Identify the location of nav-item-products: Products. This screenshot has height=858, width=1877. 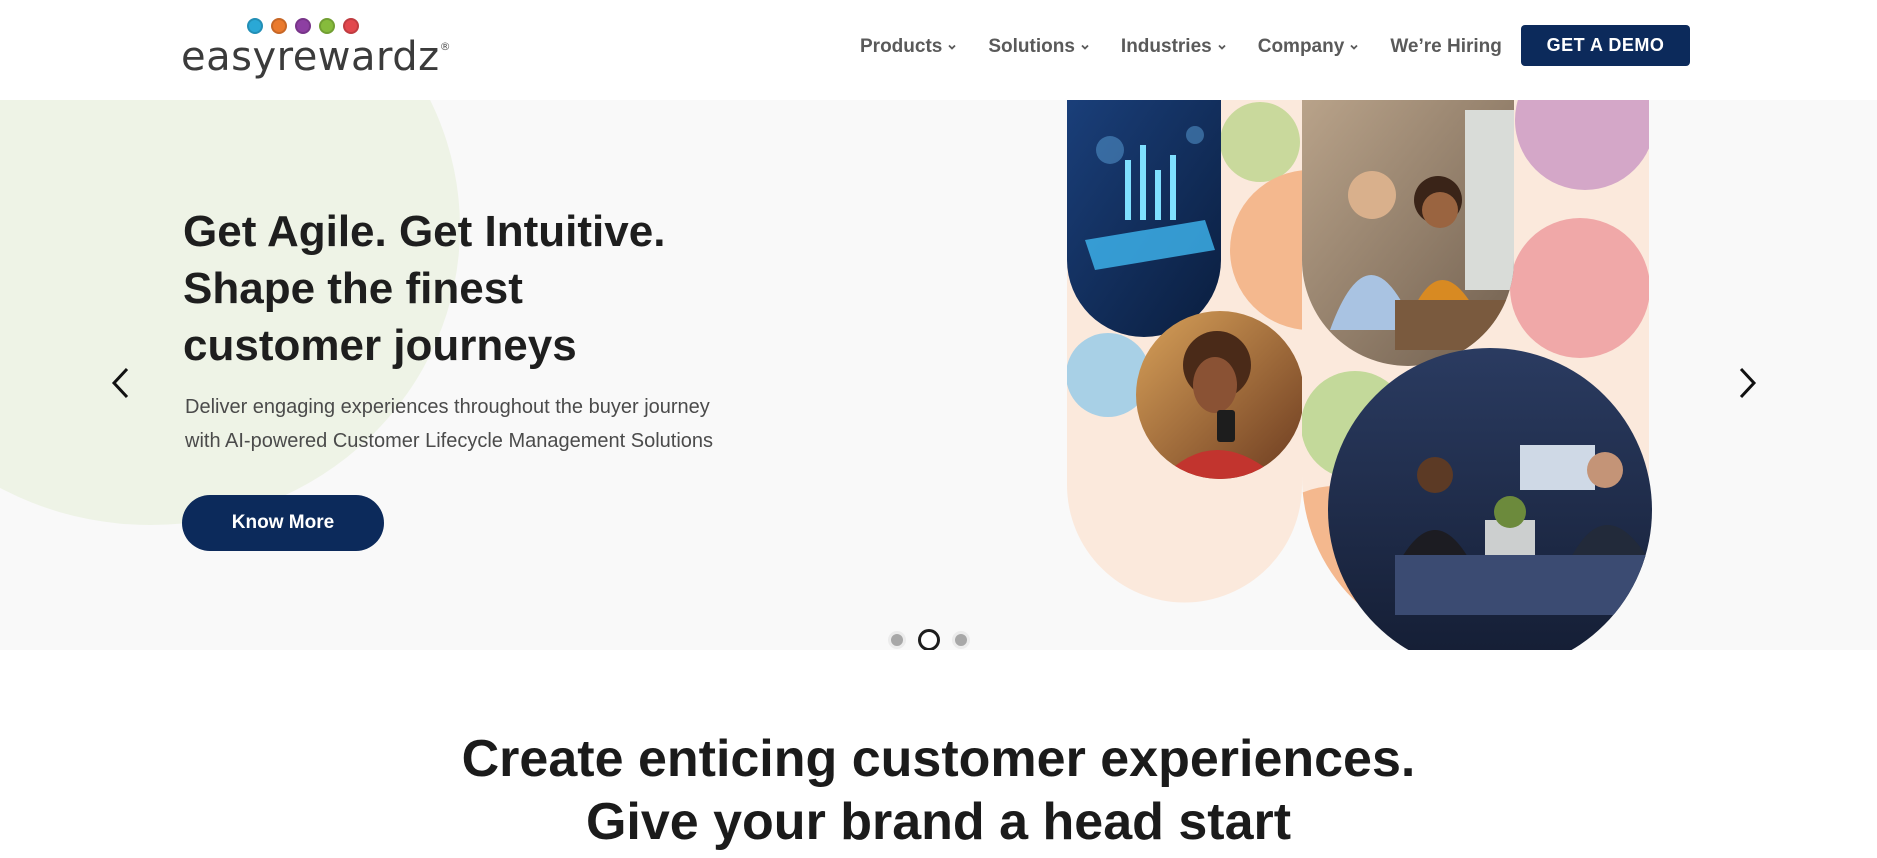
(908, 47).